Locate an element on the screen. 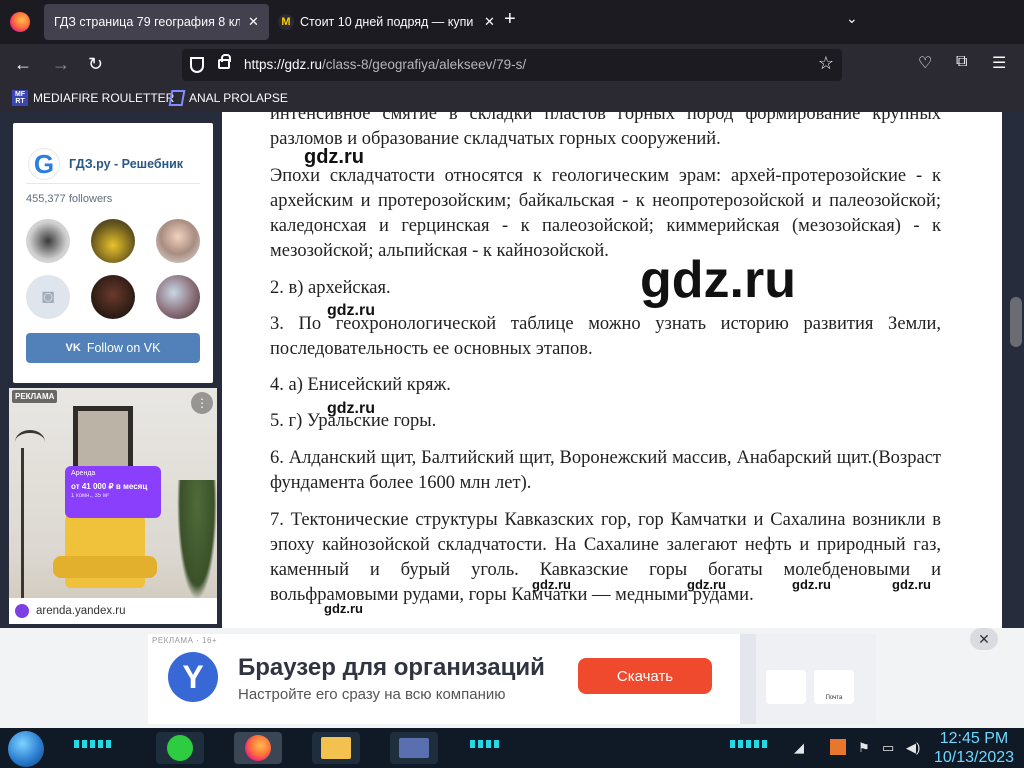 The height and width of the screenshot is (768, 1024). lamp is located at coordinates (30, 442).